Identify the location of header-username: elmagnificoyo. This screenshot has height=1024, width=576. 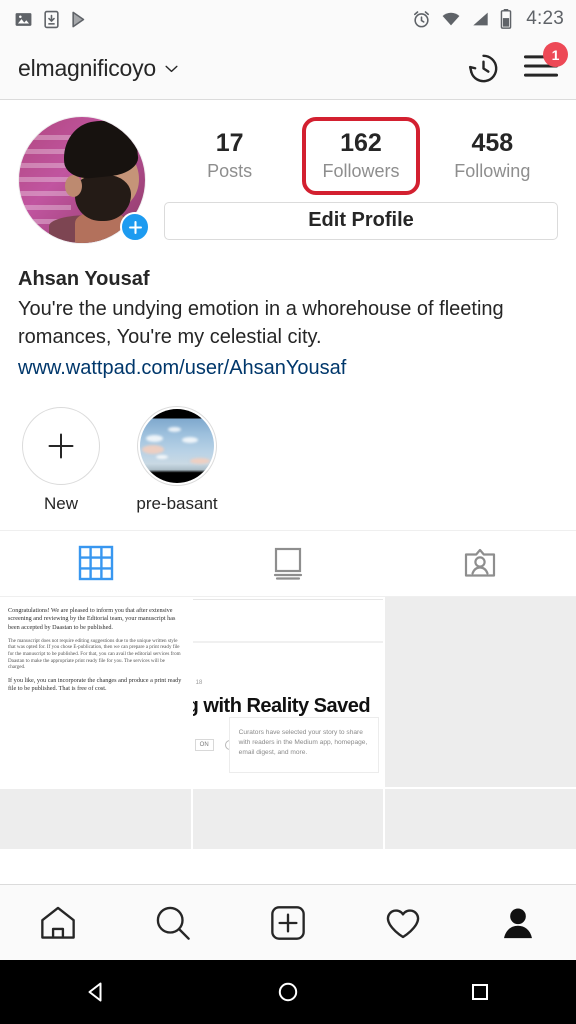
(87, 68).